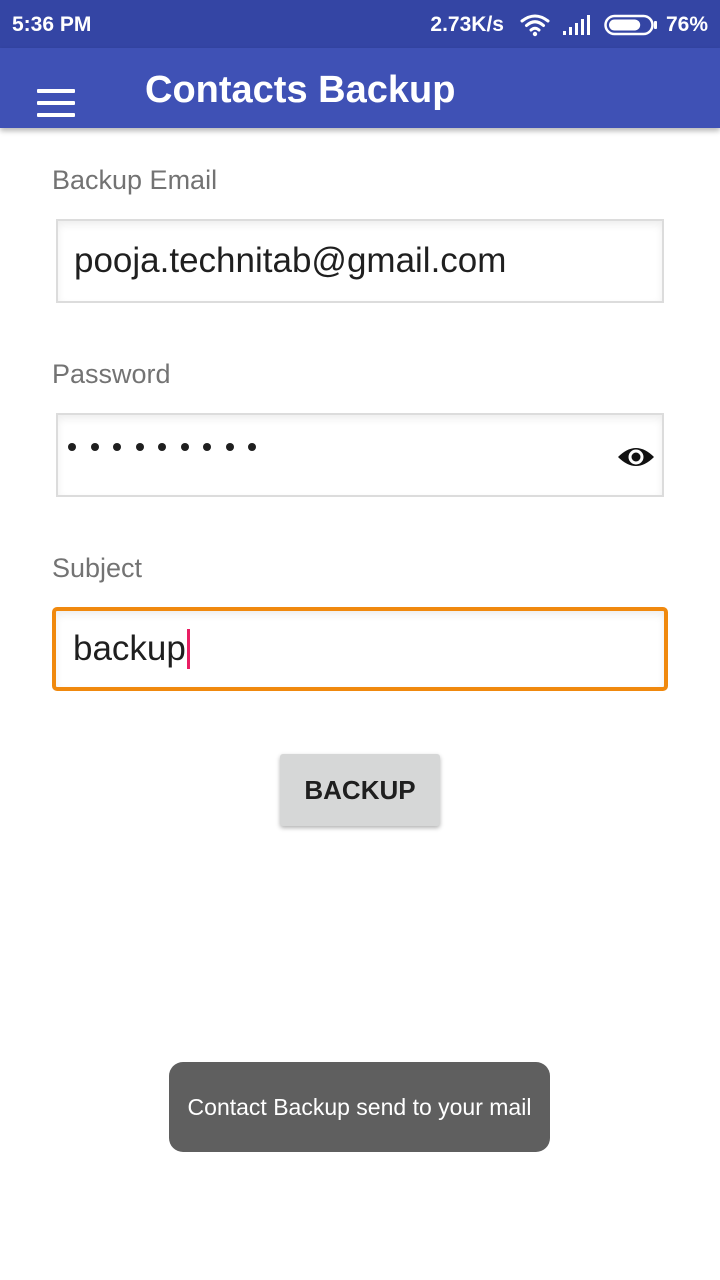 This screenshot has height=1280, width=720. I want to click on network-speed: 2.73K/s, so click(467, 24).